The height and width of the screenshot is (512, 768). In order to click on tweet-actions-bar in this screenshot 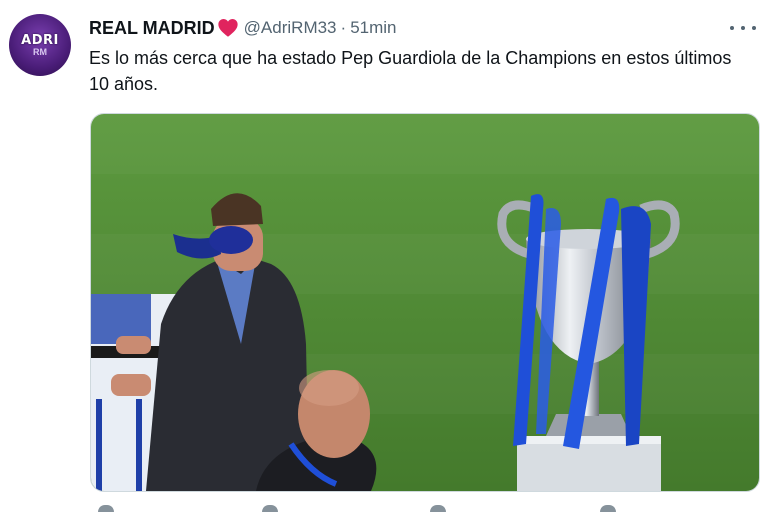, I will do `click(424, 508)`.